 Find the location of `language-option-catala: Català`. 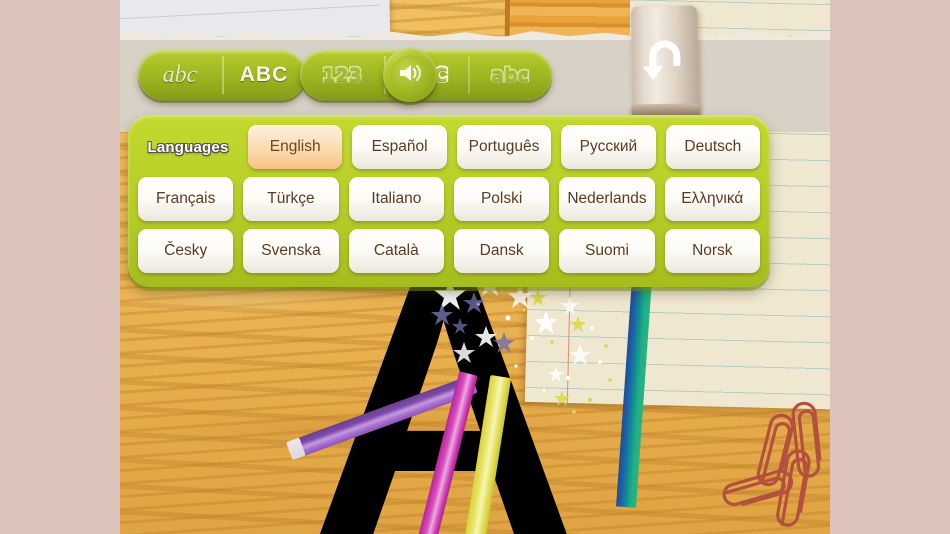

language-option-catala: Català is located at coordinates (396, 251).